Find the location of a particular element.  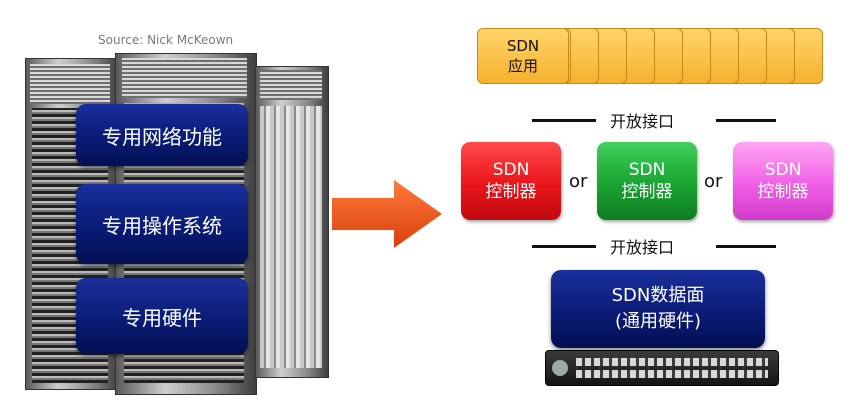

controller-red-line1: SDN is located at coordinates (511, 170).